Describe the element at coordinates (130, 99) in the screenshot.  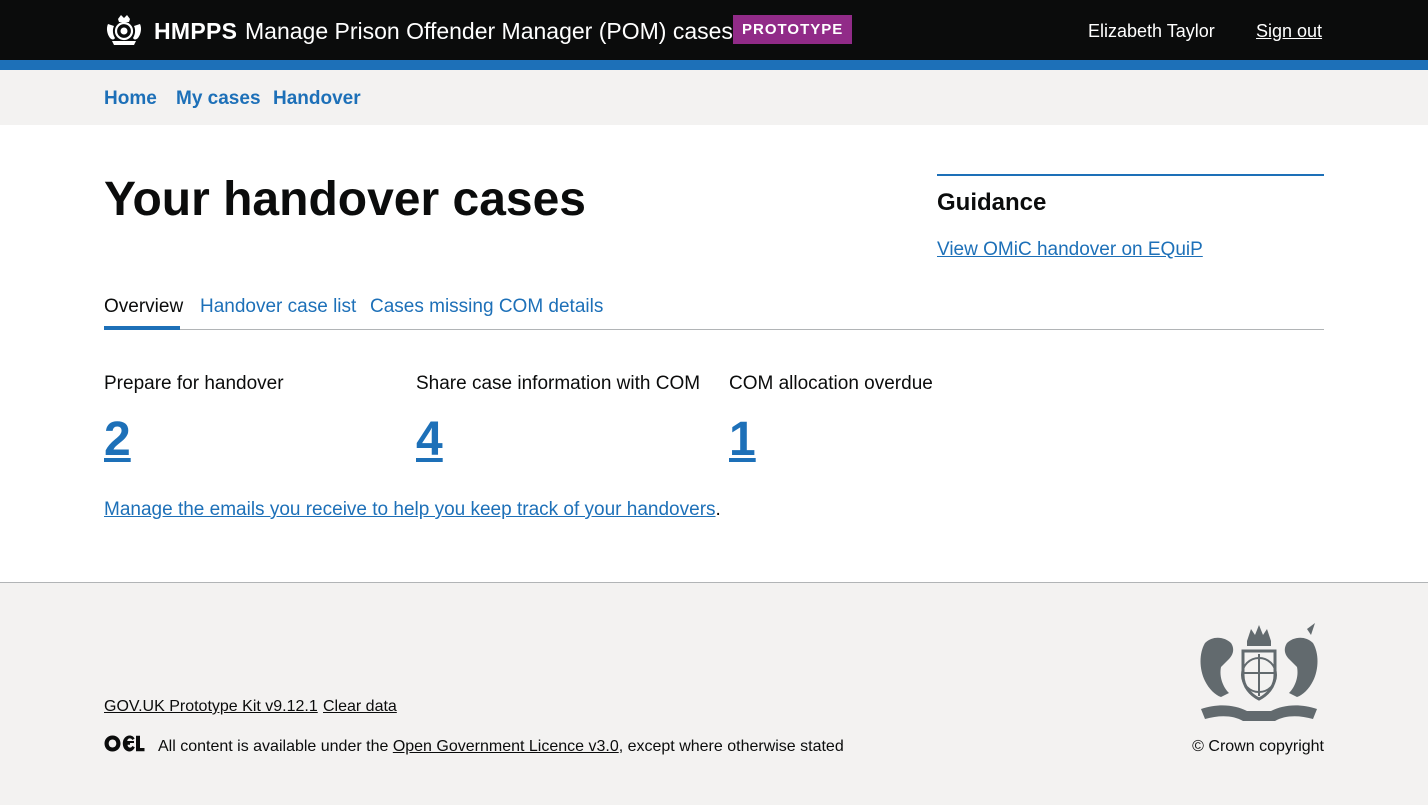
I see `nav-item-home: Home` at that location.